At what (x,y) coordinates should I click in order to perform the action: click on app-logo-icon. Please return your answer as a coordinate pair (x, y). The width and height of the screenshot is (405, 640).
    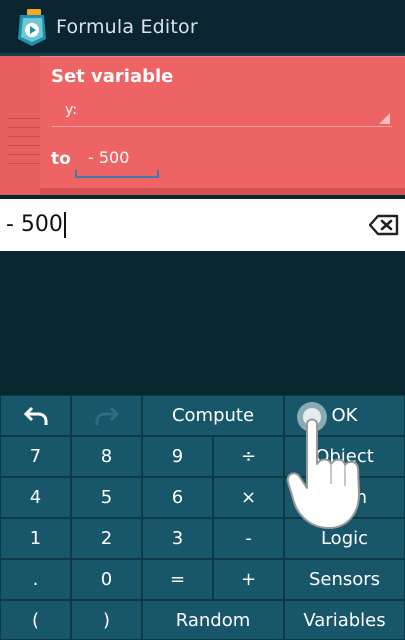
    Looking at the image, I should click on (32, 28).